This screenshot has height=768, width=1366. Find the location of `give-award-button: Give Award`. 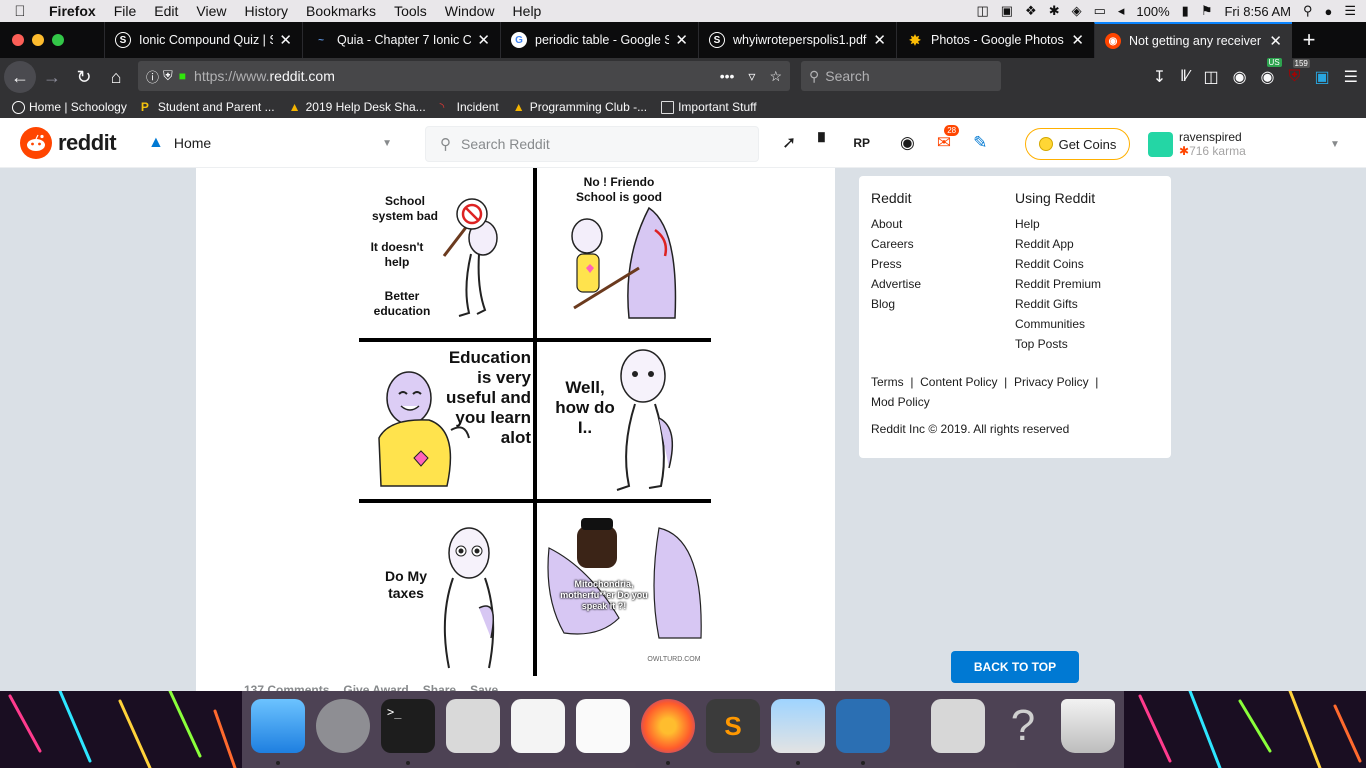

give-award-button: Give Award is located at coordinates (375, 687).